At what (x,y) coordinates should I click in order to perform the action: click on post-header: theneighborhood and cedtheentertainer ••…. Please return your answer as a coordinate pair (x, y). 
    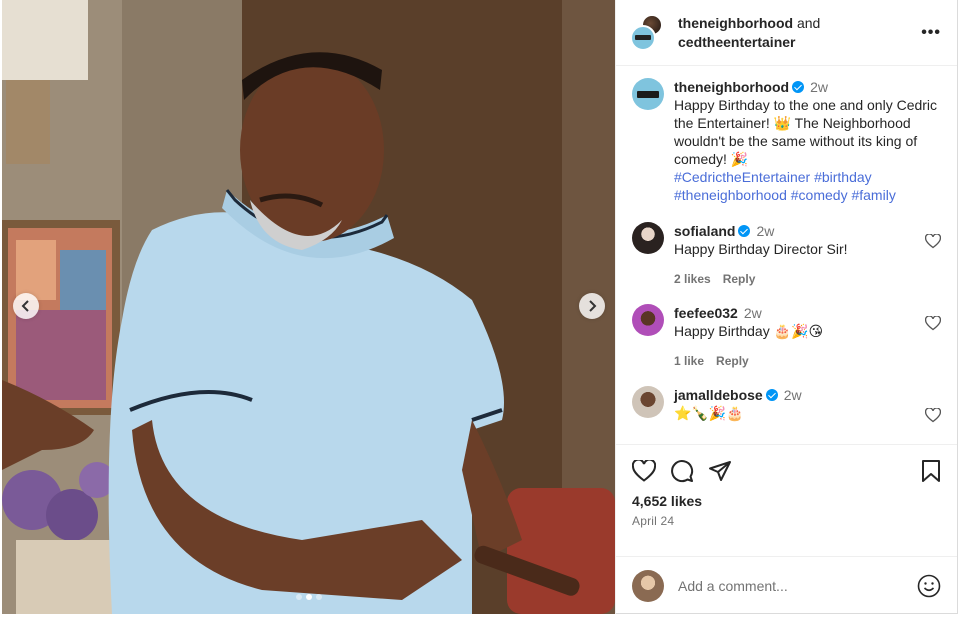
    Looking at the image, I should click on (786, 33).